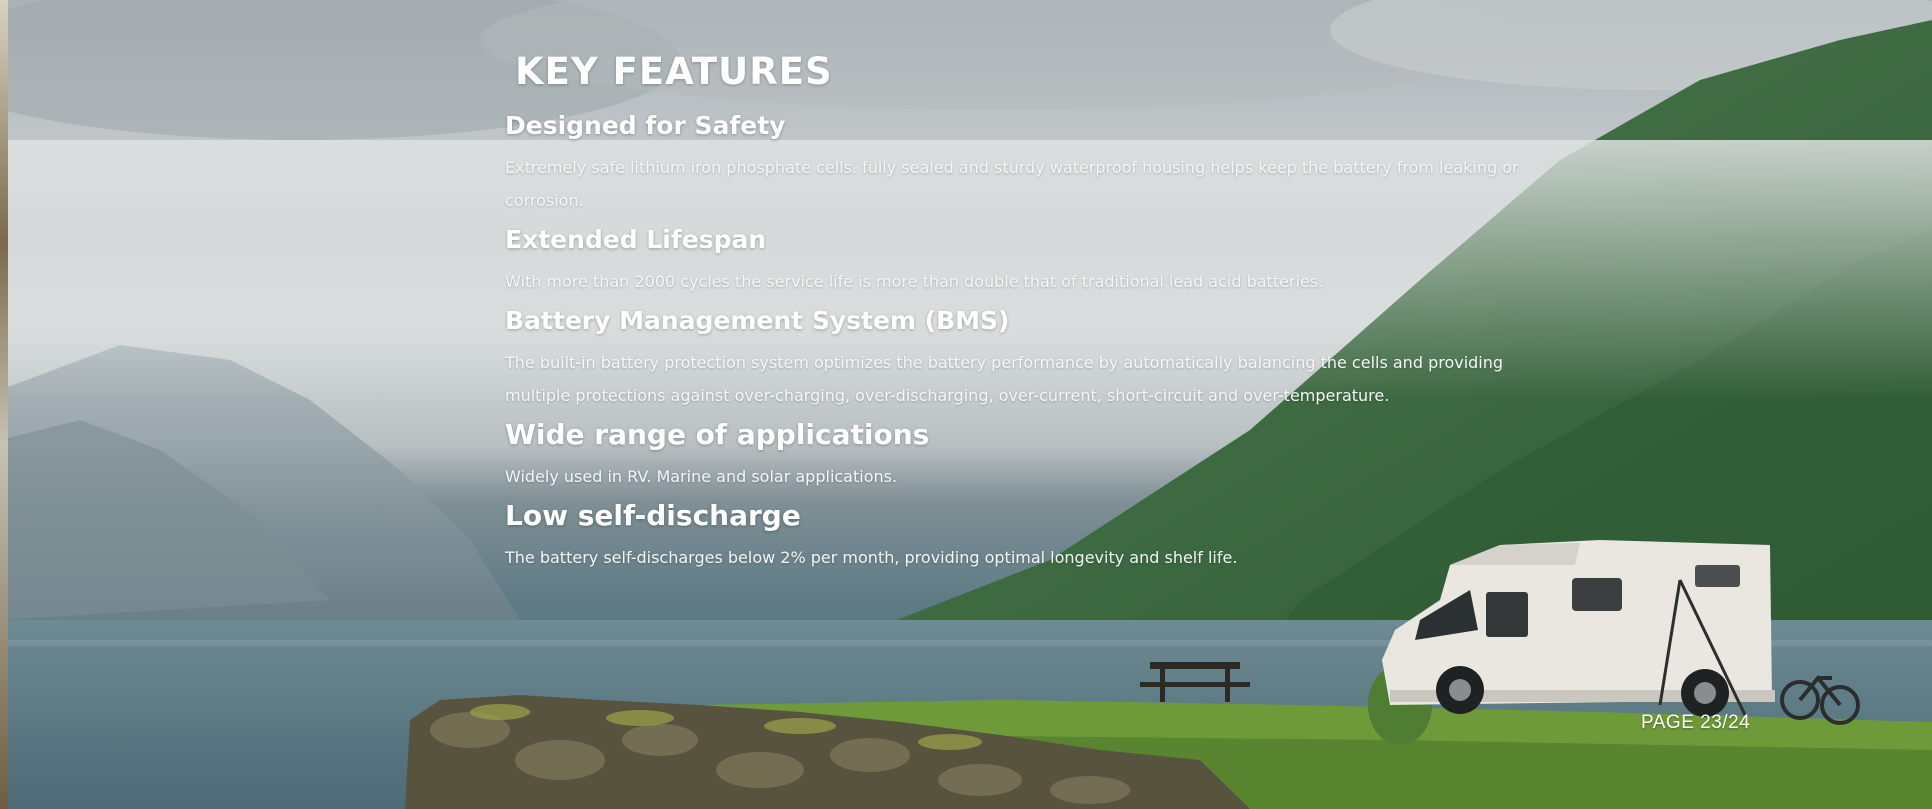 This screenshot has height=809, width=1932. Describe the element at coordinates (4, 404) in the screenshot. I see `page-edge-strip` at that location.